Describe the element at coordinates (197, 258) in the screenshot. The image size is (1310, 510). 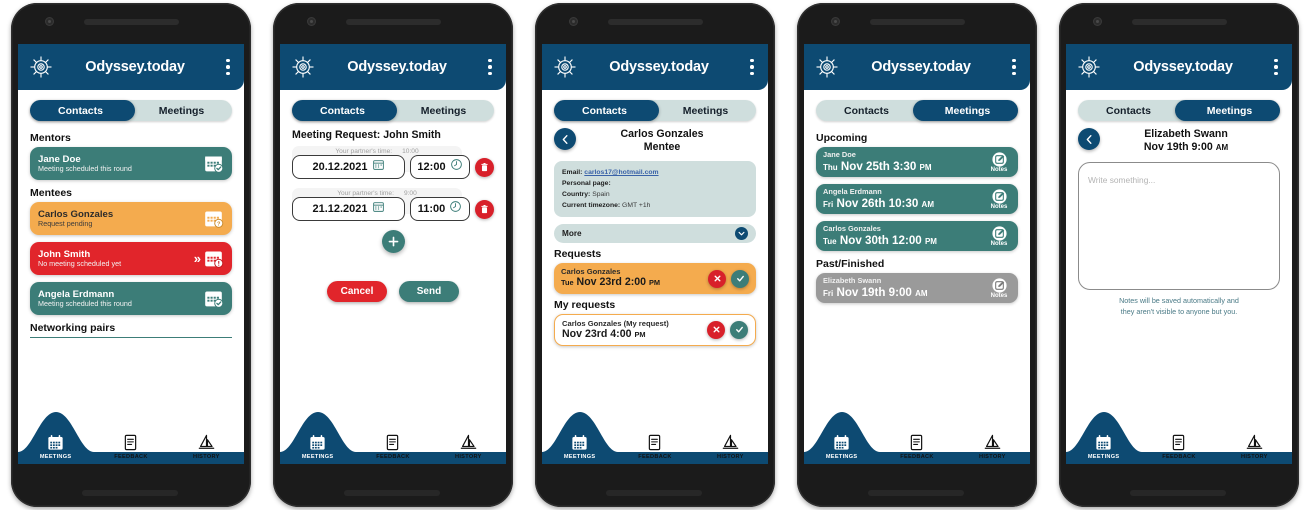
I see `double-chevron-right-icon: »` at that location.